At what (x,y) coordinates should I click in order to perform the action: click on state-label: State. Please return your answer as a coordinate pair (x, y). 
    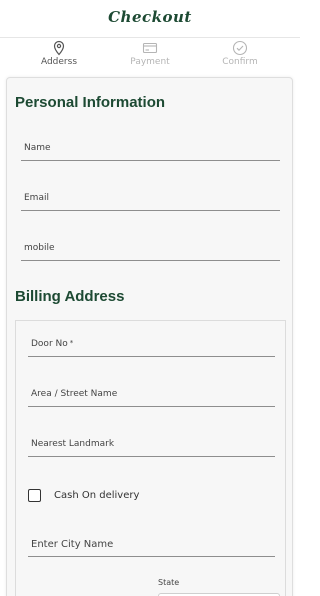
    Looking at the image, I should click on (169, 582).